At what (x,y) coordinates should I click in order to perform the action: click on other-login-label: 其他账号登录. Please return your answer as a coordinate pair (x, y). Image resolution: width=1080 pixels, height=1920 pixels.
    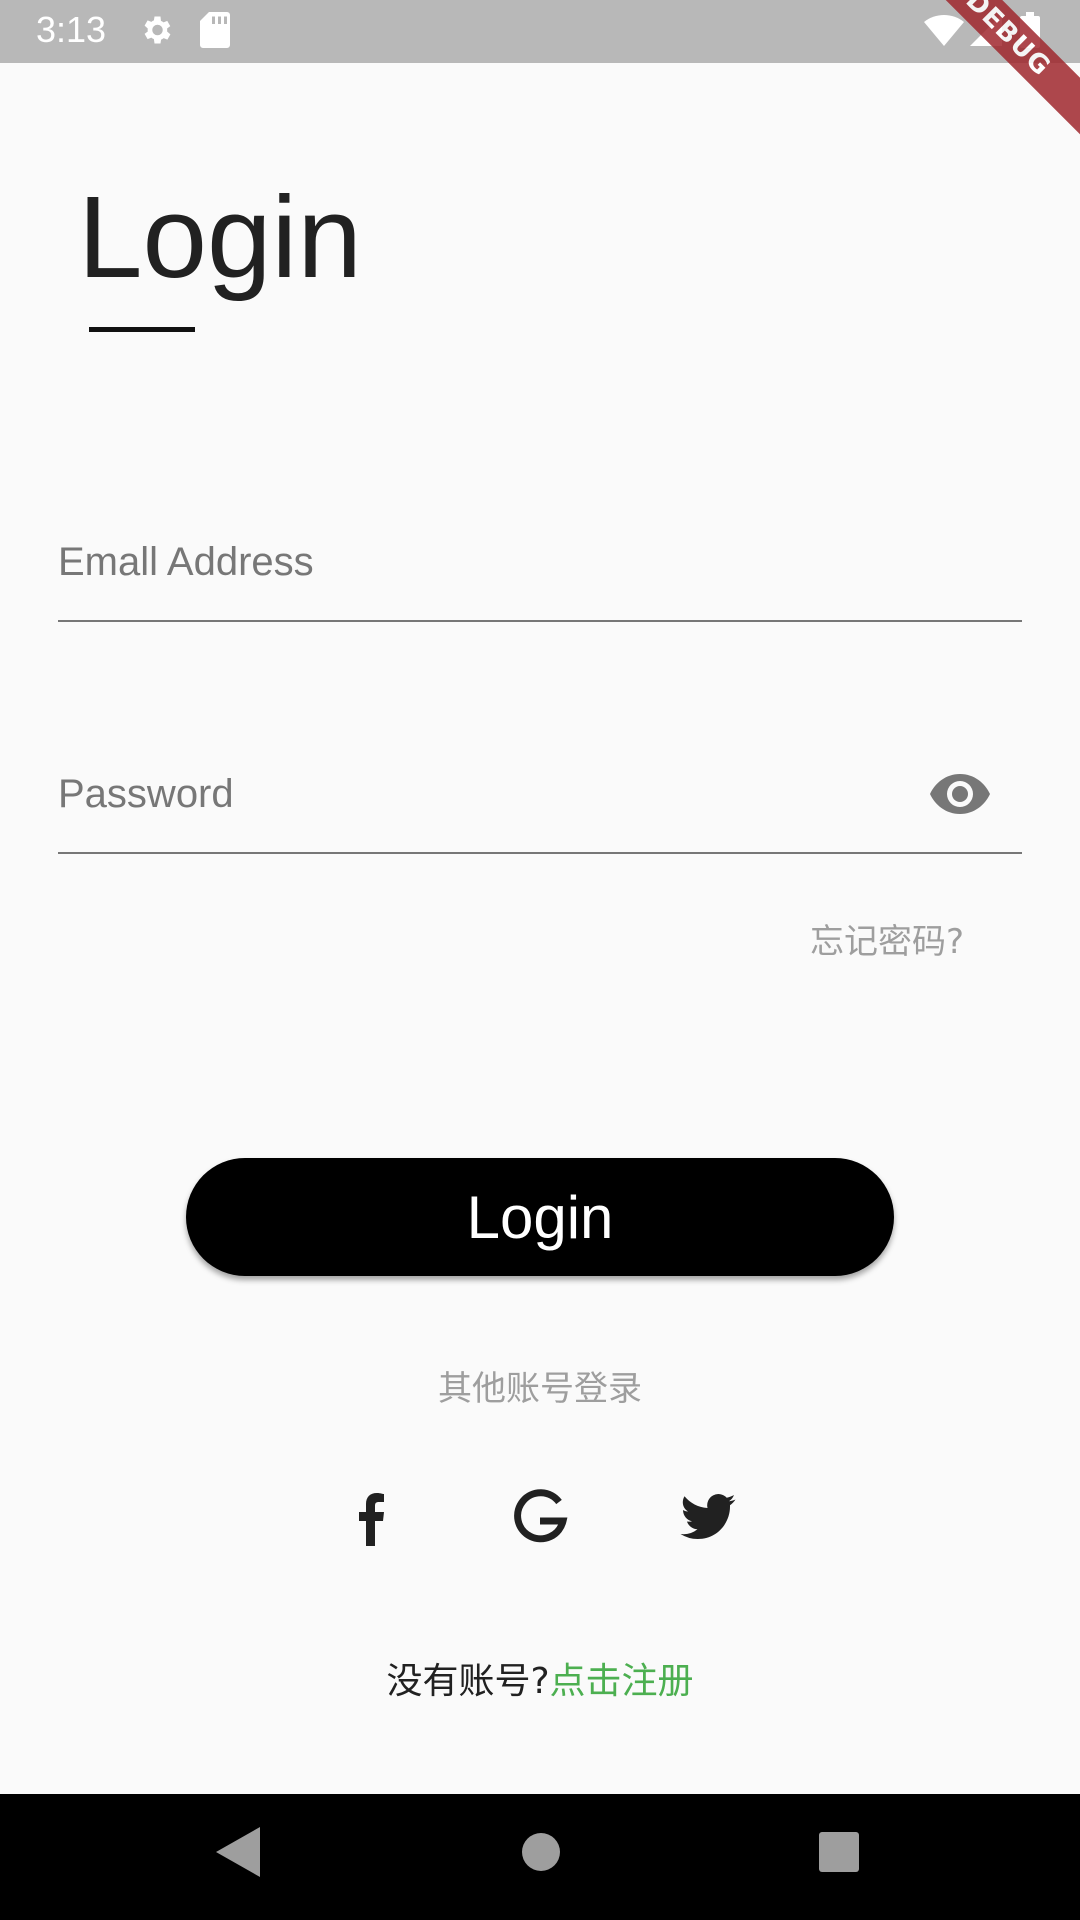
    Looking at the image, I should click on (540, 1389).